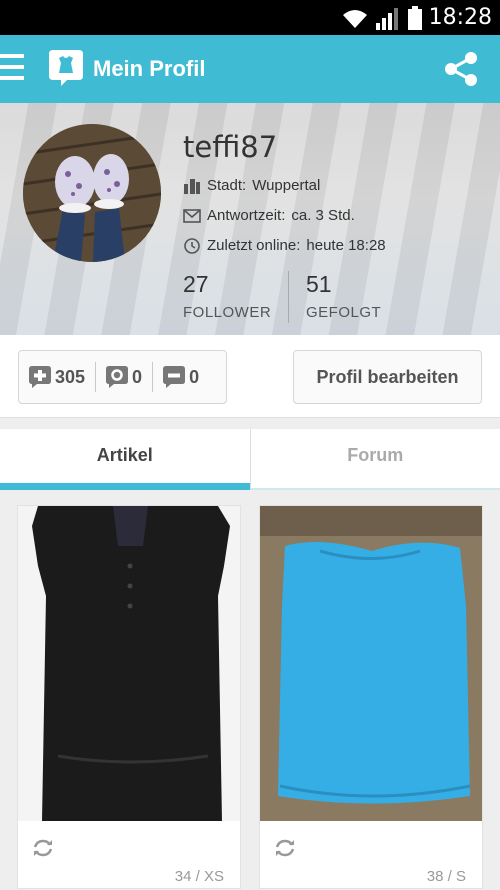  I want to click on tab-bar: Artikel Forum, so click(250, 459).